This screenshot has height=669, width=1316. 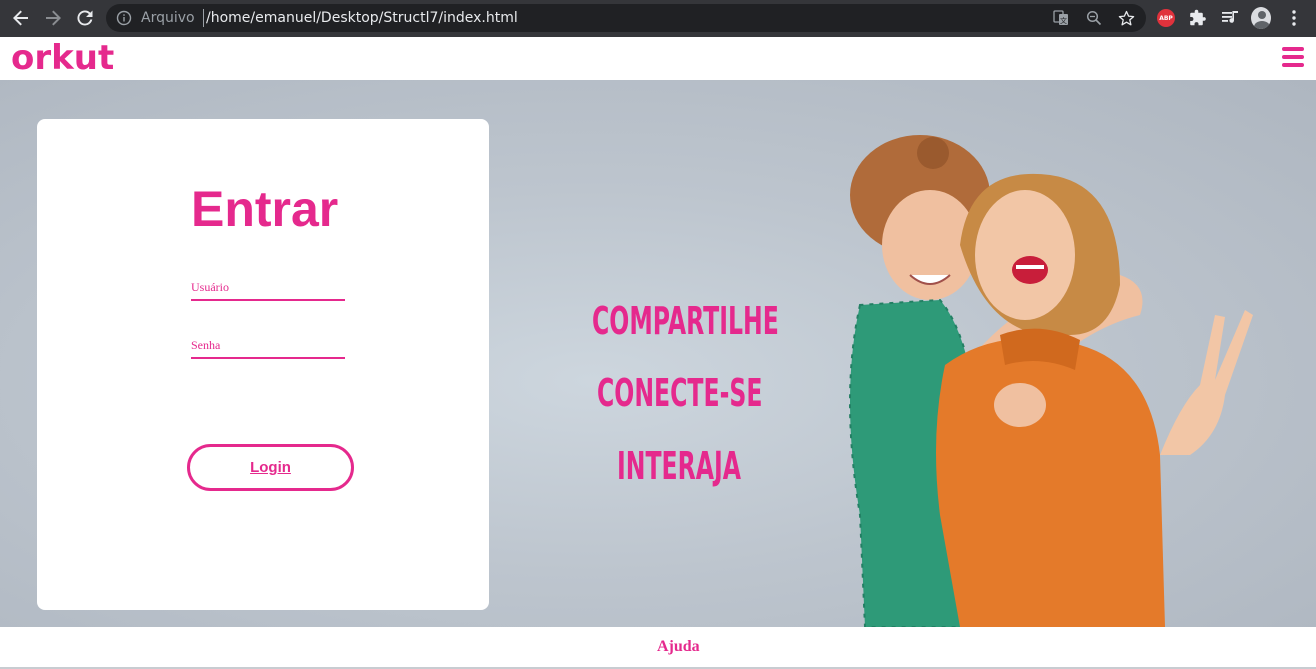 I want to click on help-link: Ajuda, so click(x=678, y=647).